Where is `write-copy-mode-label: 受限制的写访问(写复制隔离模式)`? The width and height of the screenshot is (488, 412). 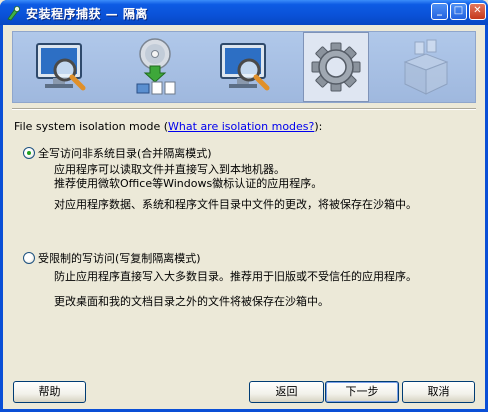
write-copy-mode-label: 受限制的写访问(写复制隔离模式) is located at coordinates (119, 258).